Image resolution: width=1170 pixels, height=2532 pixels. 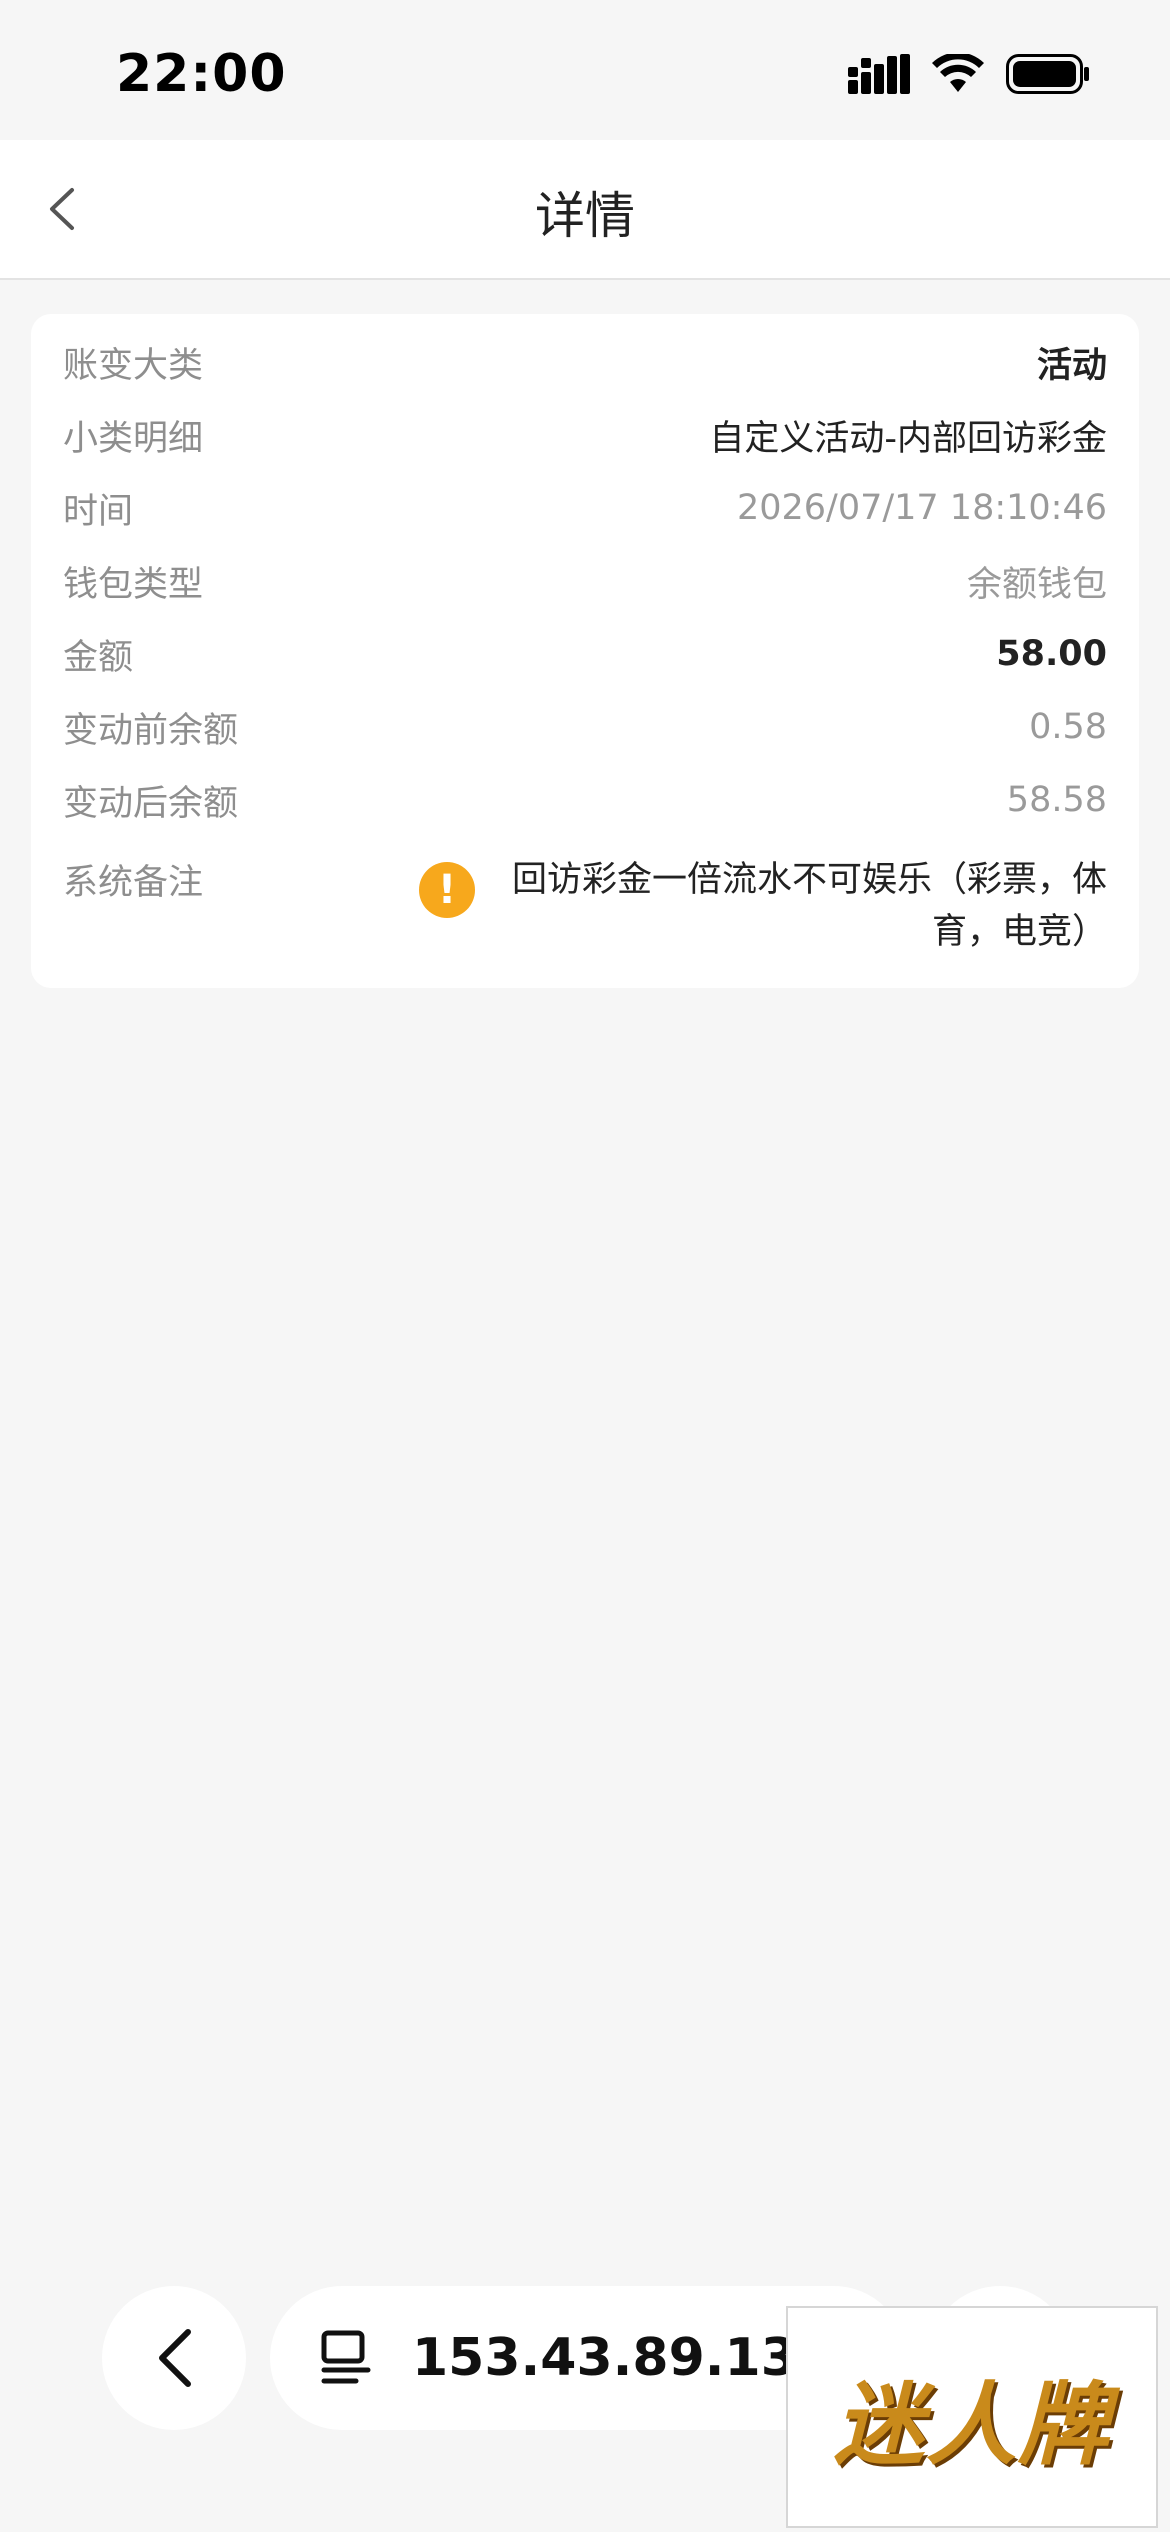 I want to click on page-menu-icon, so click(x=346, y=2358).